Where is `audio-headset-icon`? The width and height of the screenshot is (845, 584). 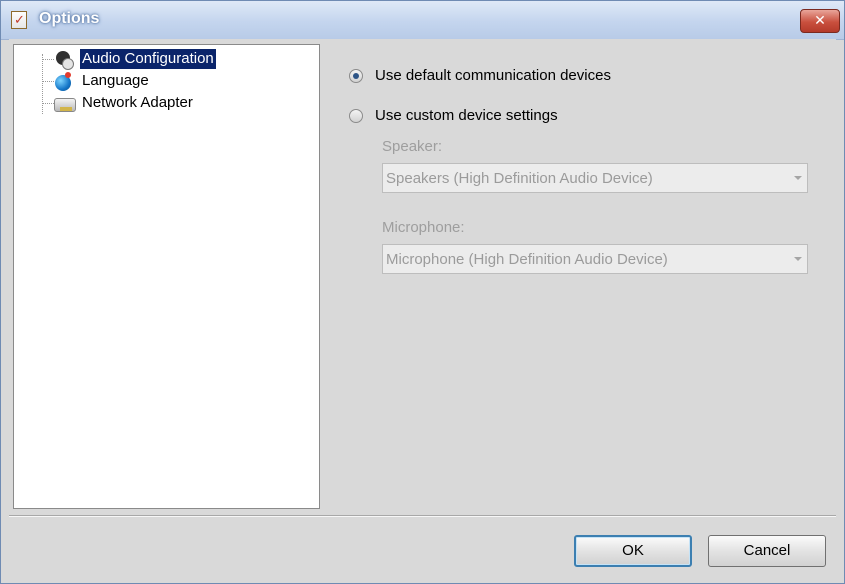 audio-headset-icon is located at coordinates (65, 60).